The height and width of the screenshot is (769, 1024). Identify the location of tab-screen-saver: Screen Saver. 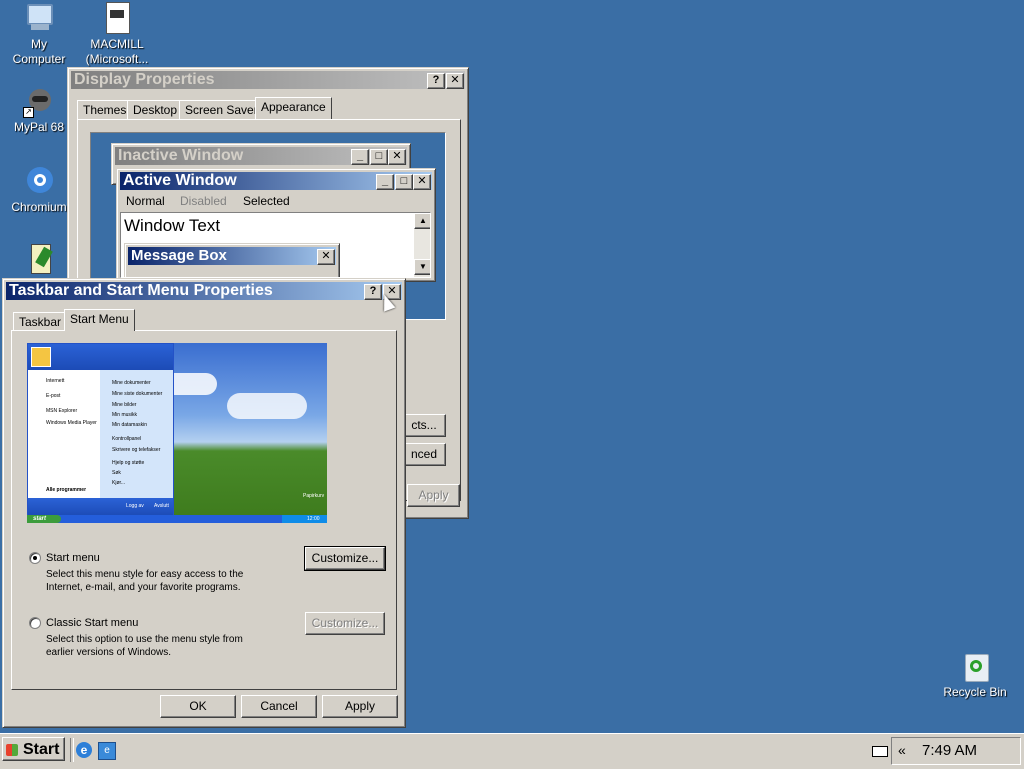
(221, 109).